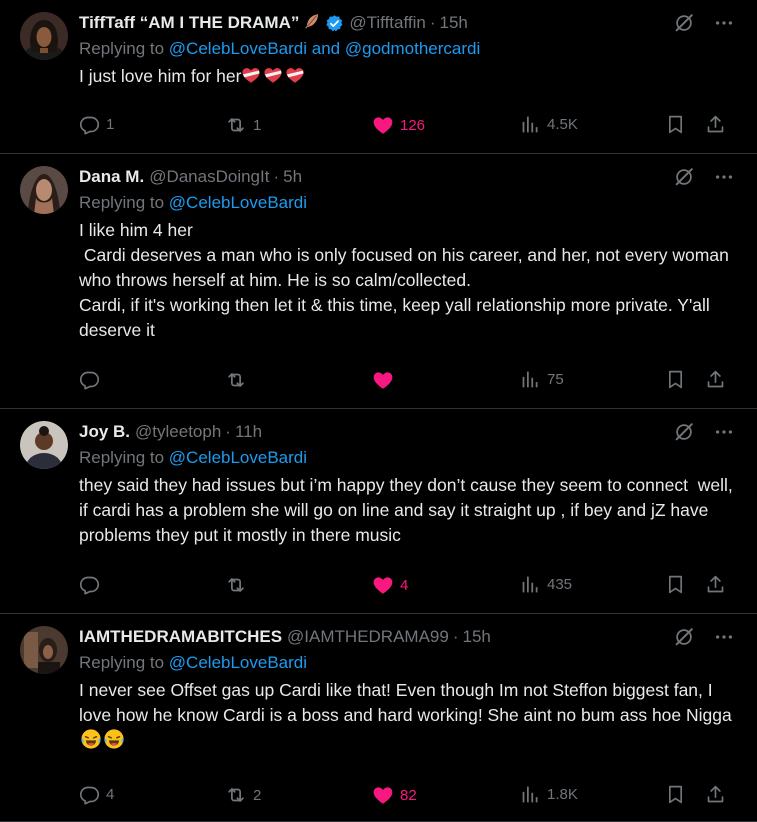 Image resolution: width=757 pixels, height=822 pixels. I want to click on repost-button: 2, so click(243, 795).